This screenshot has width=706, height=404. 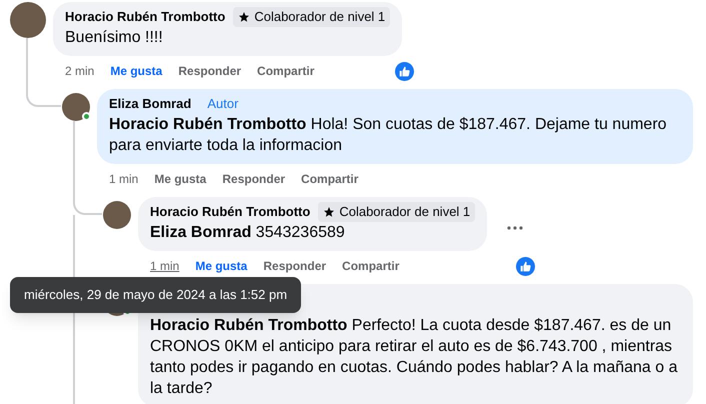 What do you see at coordinates (248, 233) in the screenshot?
I see `comment-text: Eliza Bomrad 3543236589` at bounding box center [248, 233].